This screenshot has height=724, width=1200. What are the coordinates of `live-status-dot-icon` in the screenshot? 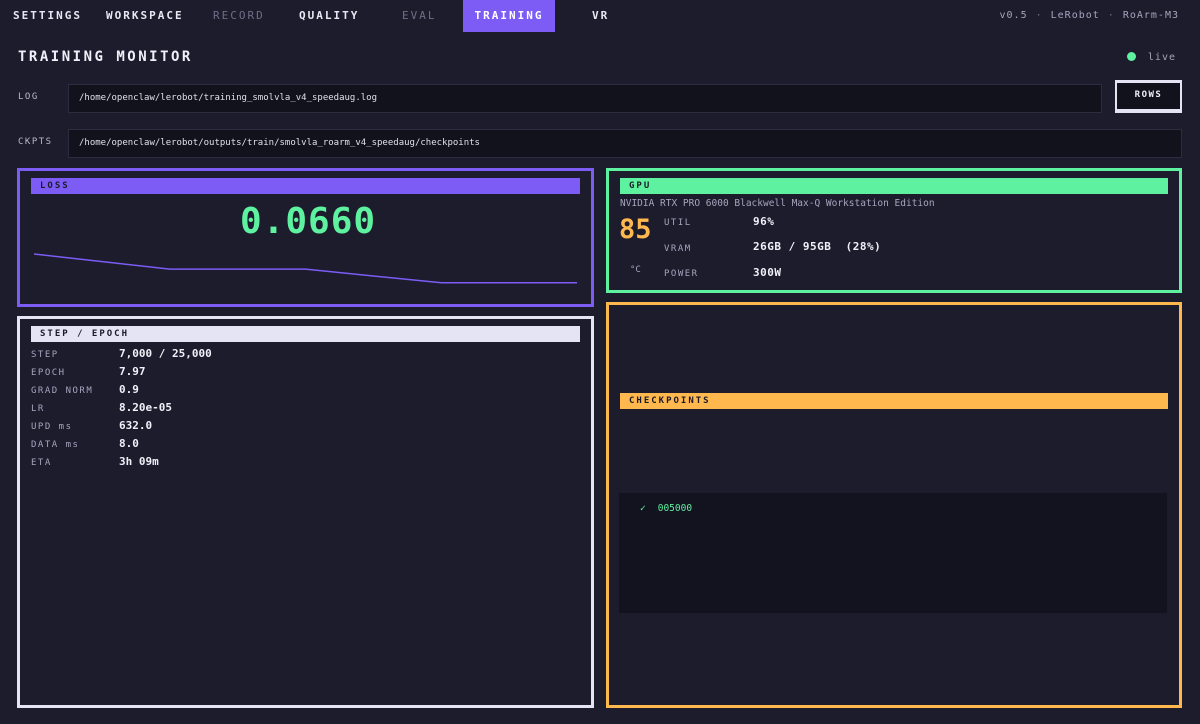 It's located at (1131, 56).